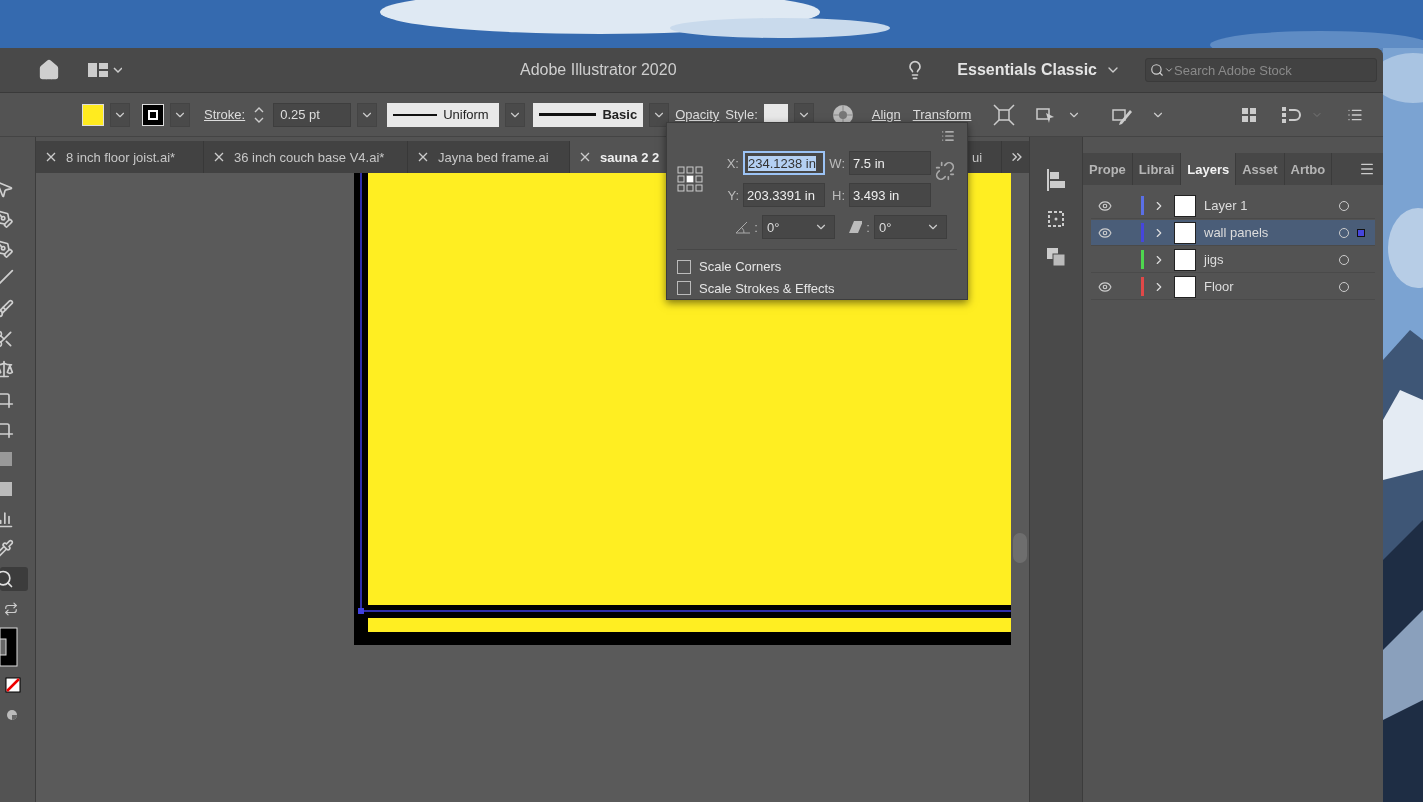 The width and height of the screenshot is (1423, 802). Describe the element at coordinates (690, 179) in the screenshot. I see `reference-point-icon` at that location.